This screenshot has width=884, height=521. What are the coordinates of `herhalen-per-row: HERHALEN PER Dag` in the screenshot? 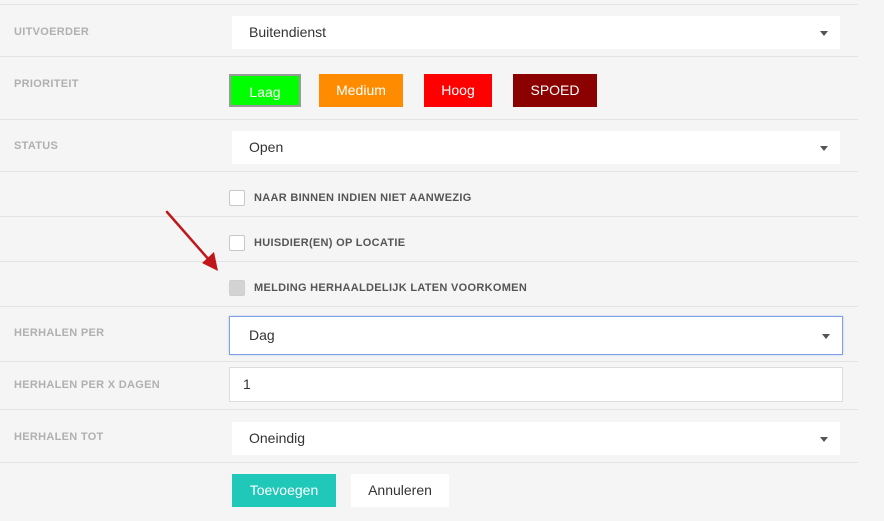 It's located at (429, 334).